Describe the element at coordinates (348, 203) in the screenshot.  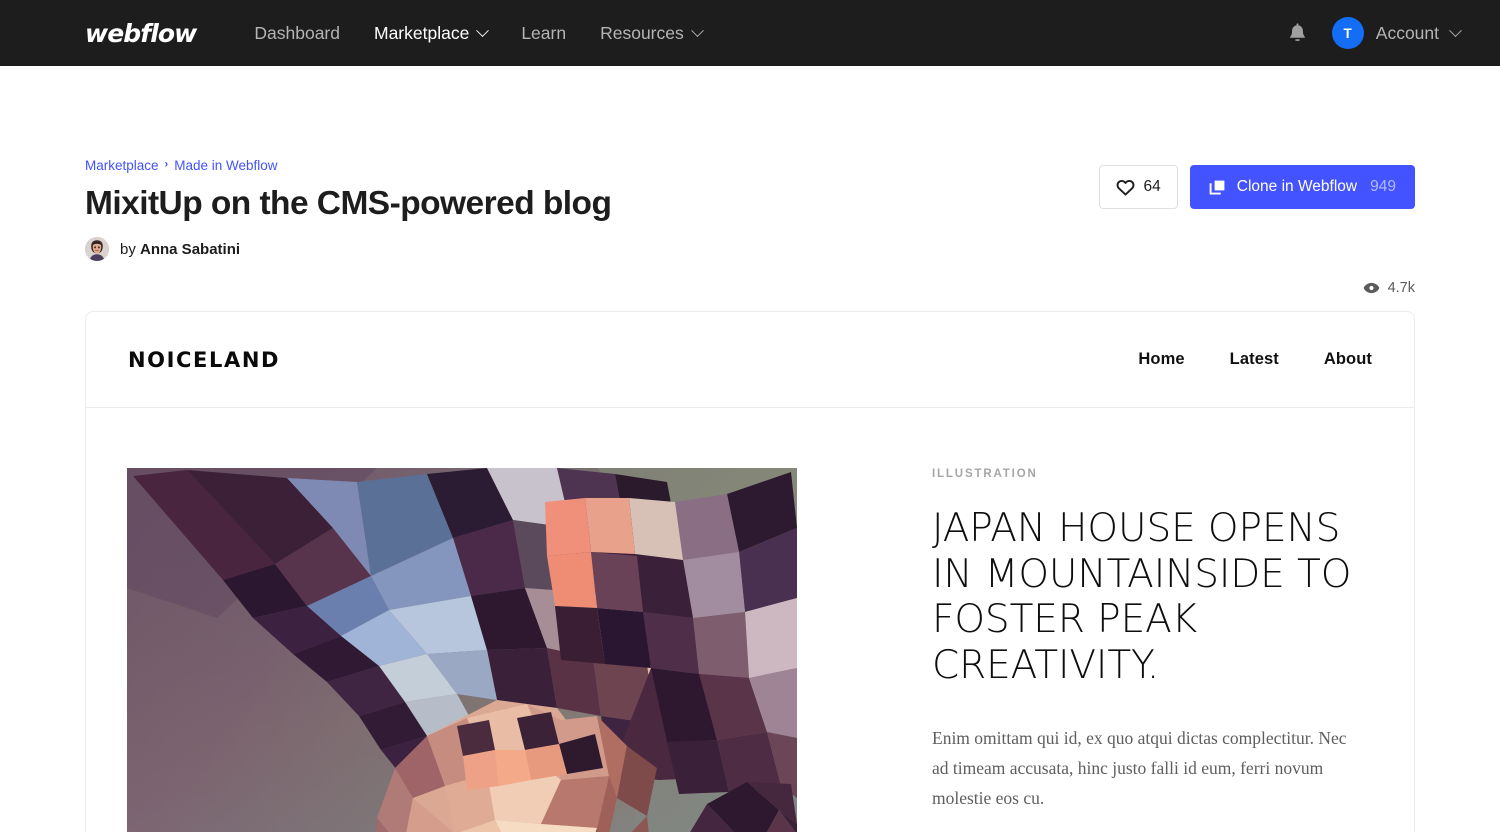
I see `page-title: MixitUp on the CMS-powered blog` at that location.